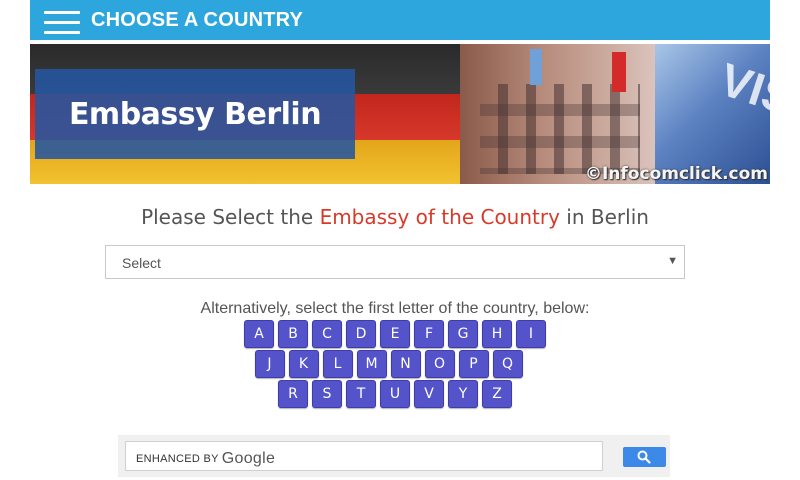  I want to click on heading-accent: Embassy of the Country, so click(439, 217).